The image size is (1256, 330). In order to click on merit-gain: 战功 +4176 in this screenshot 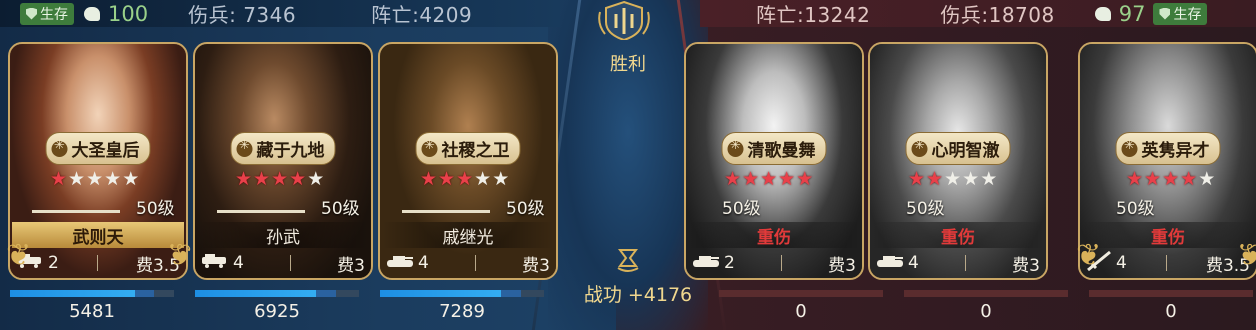, I will do `click(638, 295)`.